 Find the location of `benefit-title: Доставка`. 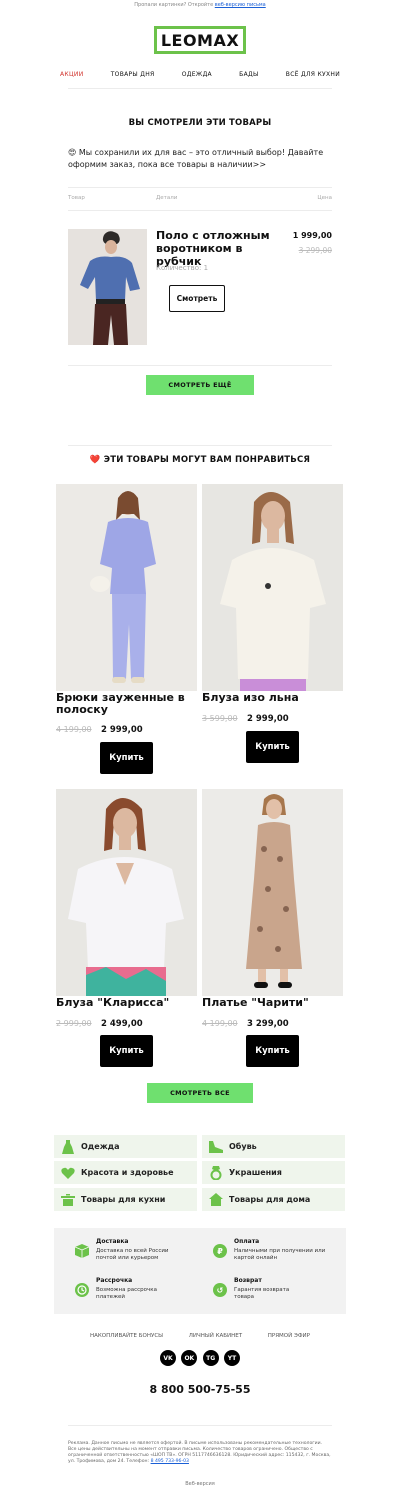

benefit-title: Доставка is located at coordinates (112, 1241).